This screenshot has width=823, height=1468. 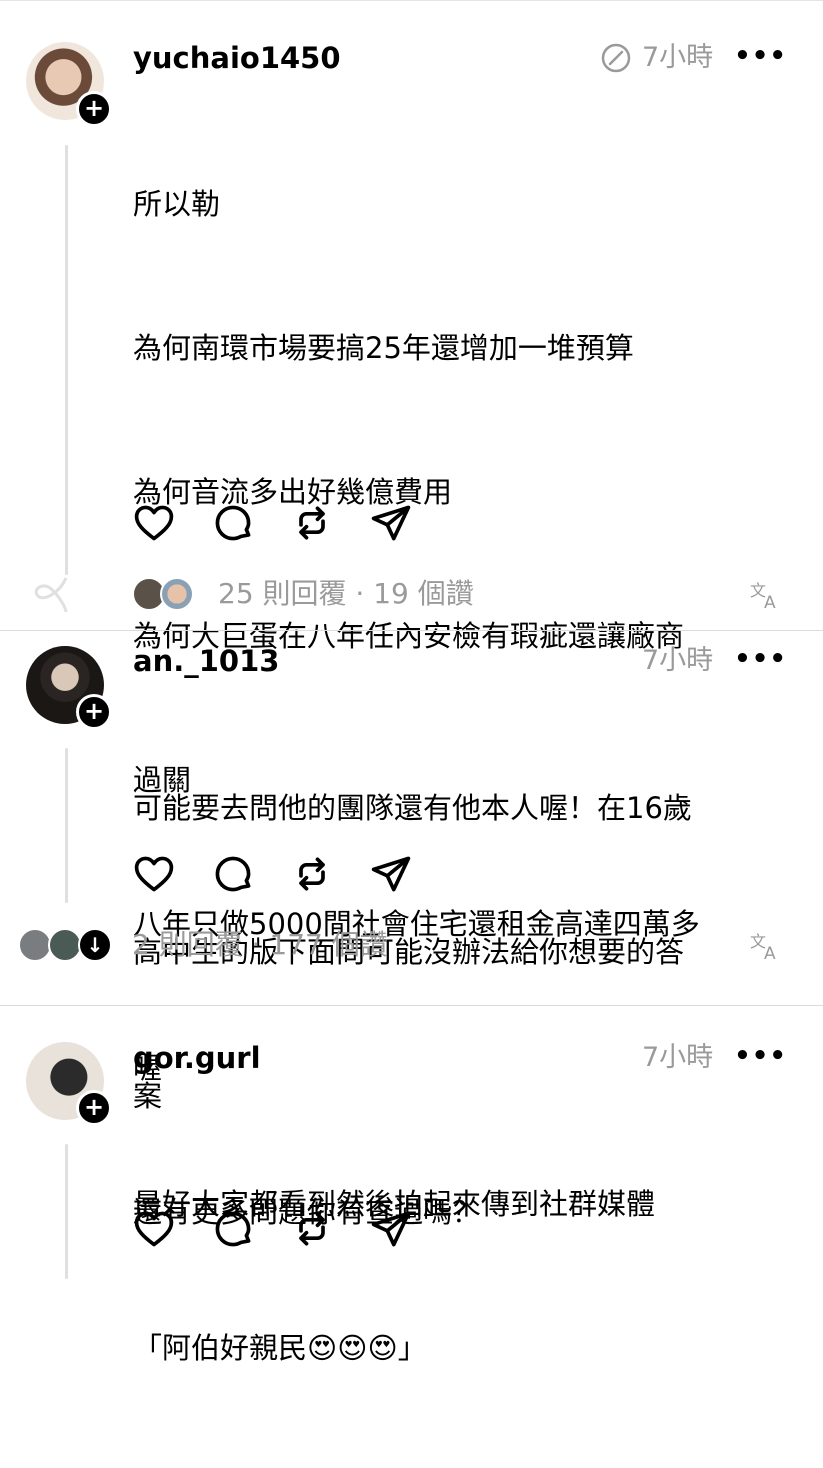 I want to click on timestamp: 7小時, so click(x=678, y=1057).